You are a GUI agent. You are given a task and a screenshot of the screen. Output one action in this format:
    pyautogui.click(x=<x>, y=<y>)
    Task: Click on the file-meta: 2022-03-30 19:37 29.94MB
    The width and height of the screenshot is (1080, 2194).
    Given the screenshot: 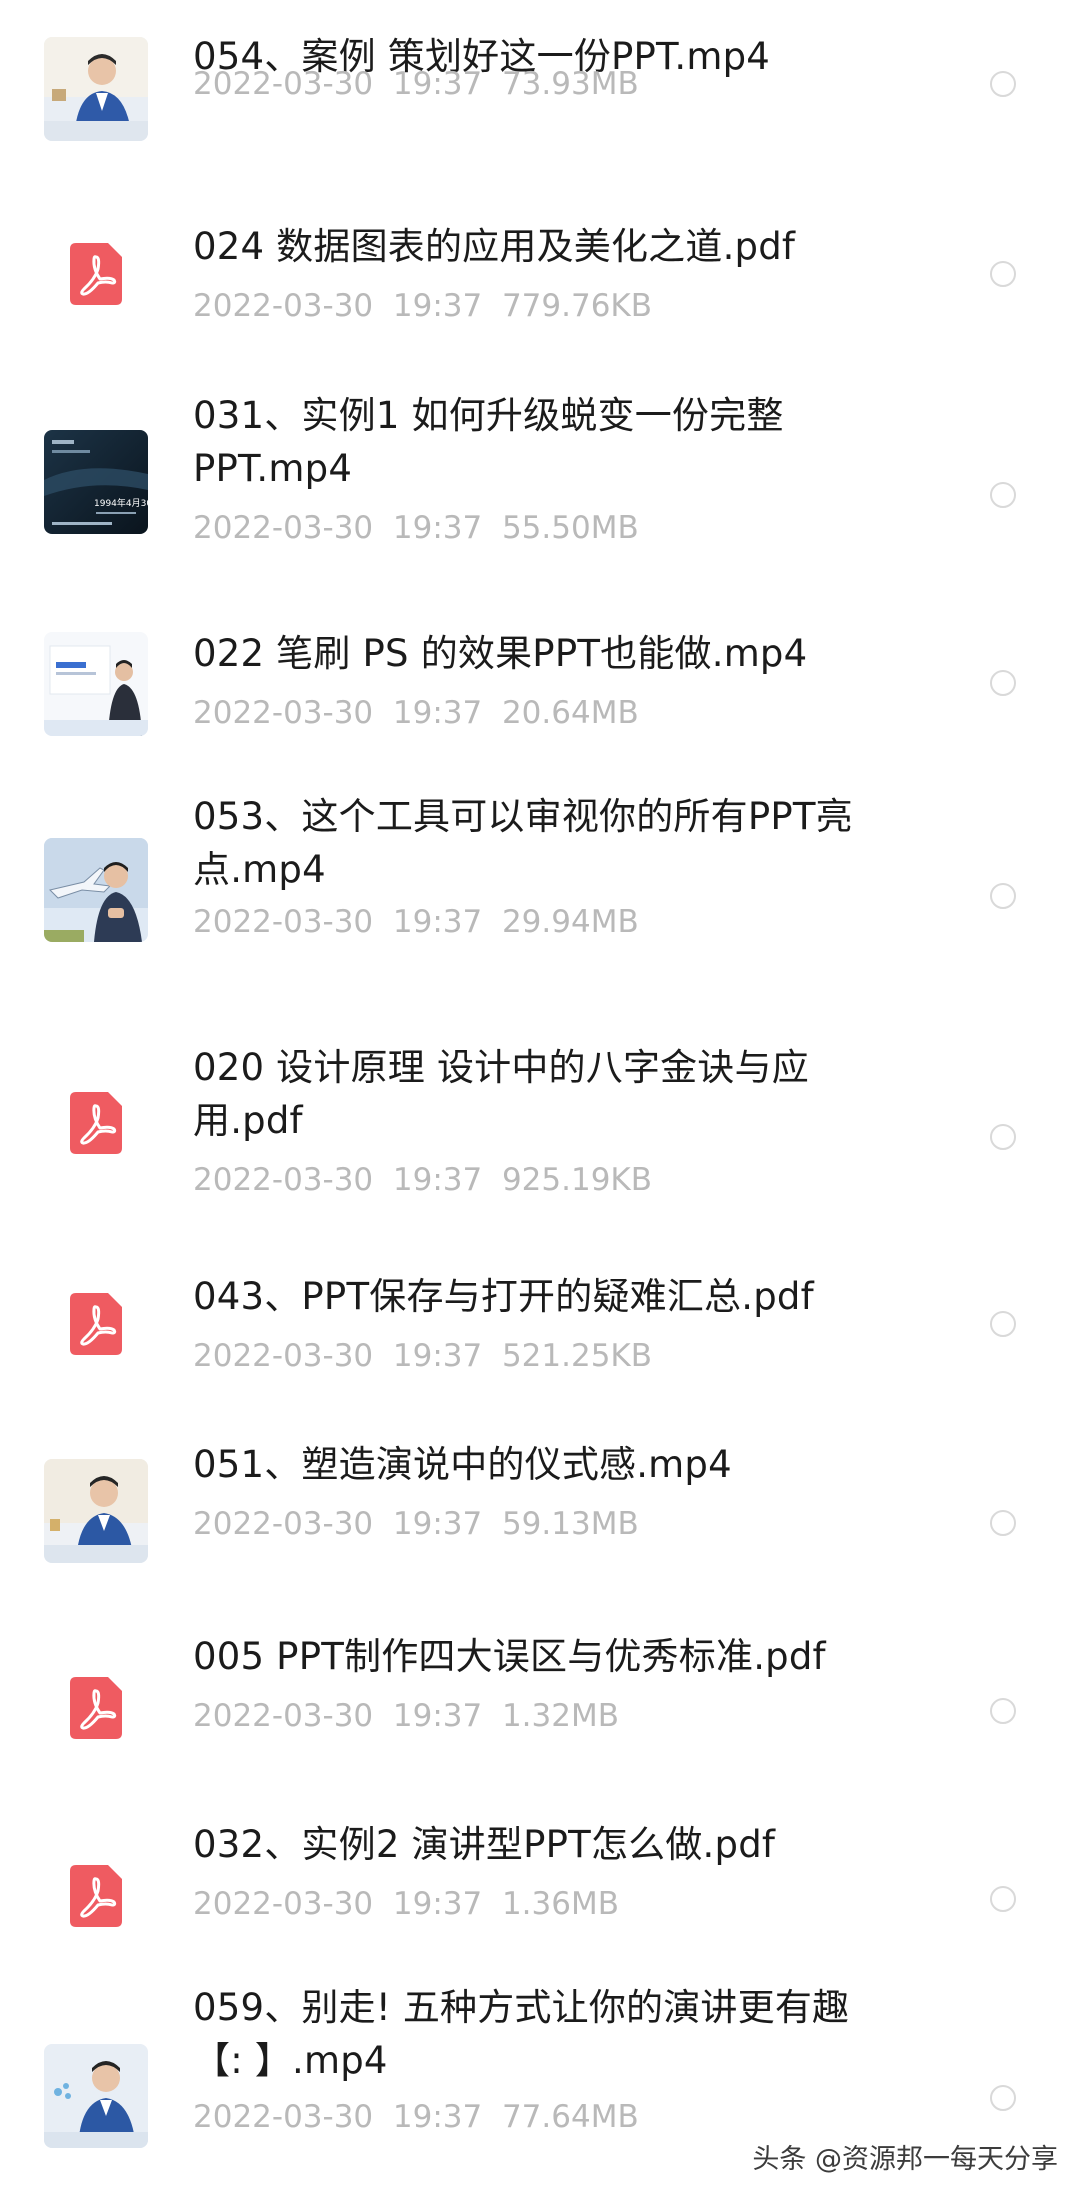 What is the action you would take?
    pyautogui.click(x=416, y=922)
    